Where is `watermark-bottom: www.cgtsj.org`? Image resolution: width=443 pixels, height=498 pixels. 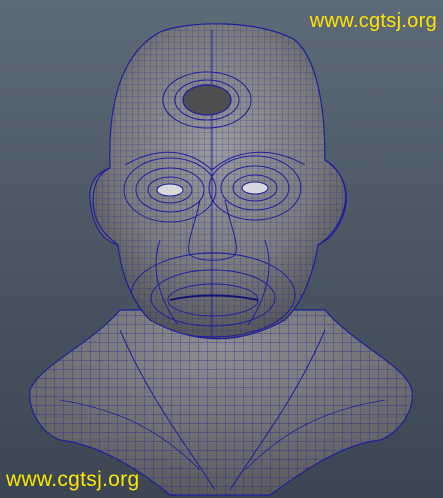
watermark-bottom: www.cgtsj.org is located at coordinates (73, 479).